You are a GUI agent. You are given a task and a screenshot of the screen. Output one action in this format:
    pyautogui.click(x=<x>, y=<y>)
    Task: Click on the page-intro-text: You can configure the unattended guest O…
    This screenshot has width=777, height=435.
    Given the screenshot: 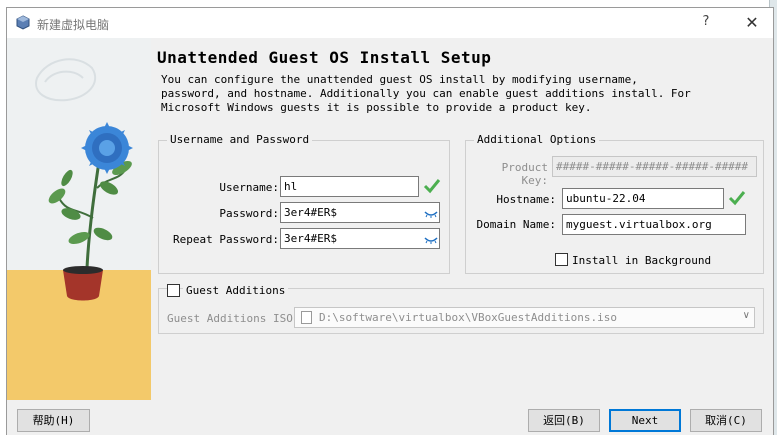 What is the action you would take?
    pyautogui.click(x=426, y=93)
    